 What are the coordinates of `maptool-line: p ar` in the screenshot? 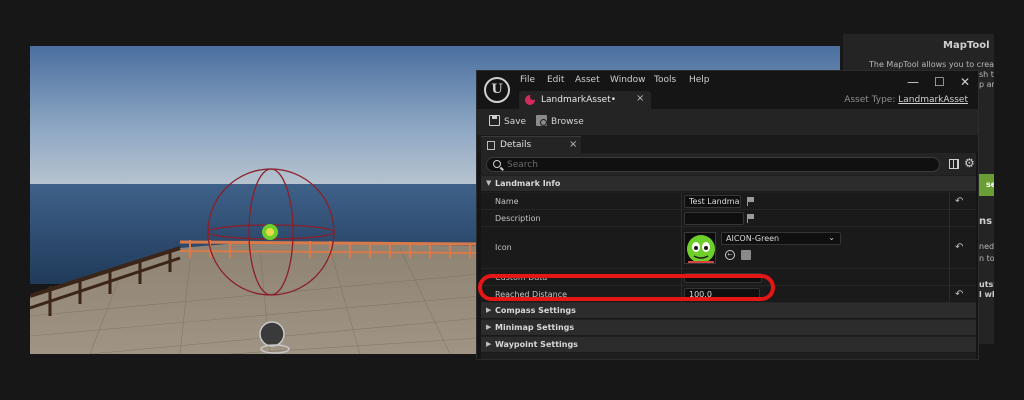 It's located at (986, 84).